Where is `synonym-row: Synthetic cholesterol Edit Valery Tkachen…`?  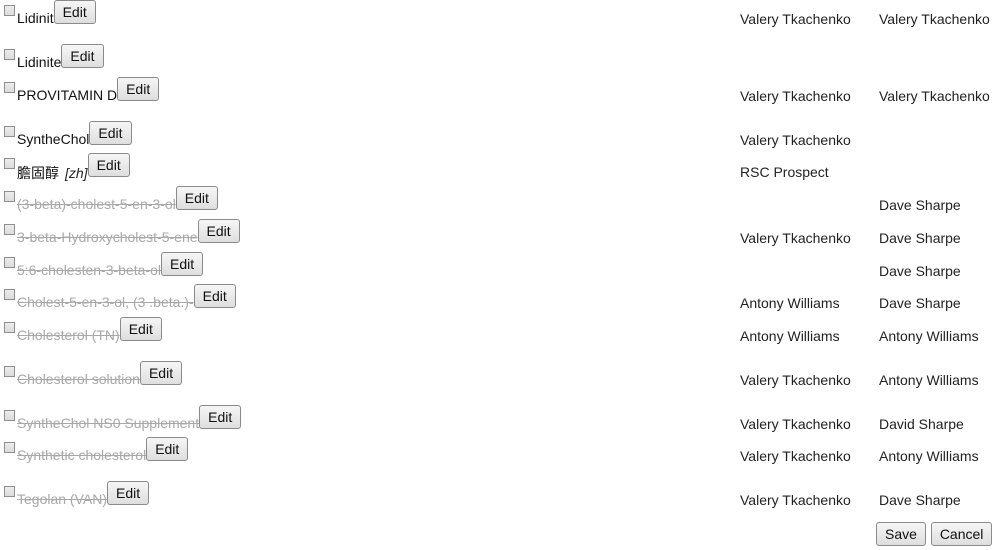 synonym-row: Synthetic cholesterol Edit Valery Tkachen… is located at coordinates (500, 461).